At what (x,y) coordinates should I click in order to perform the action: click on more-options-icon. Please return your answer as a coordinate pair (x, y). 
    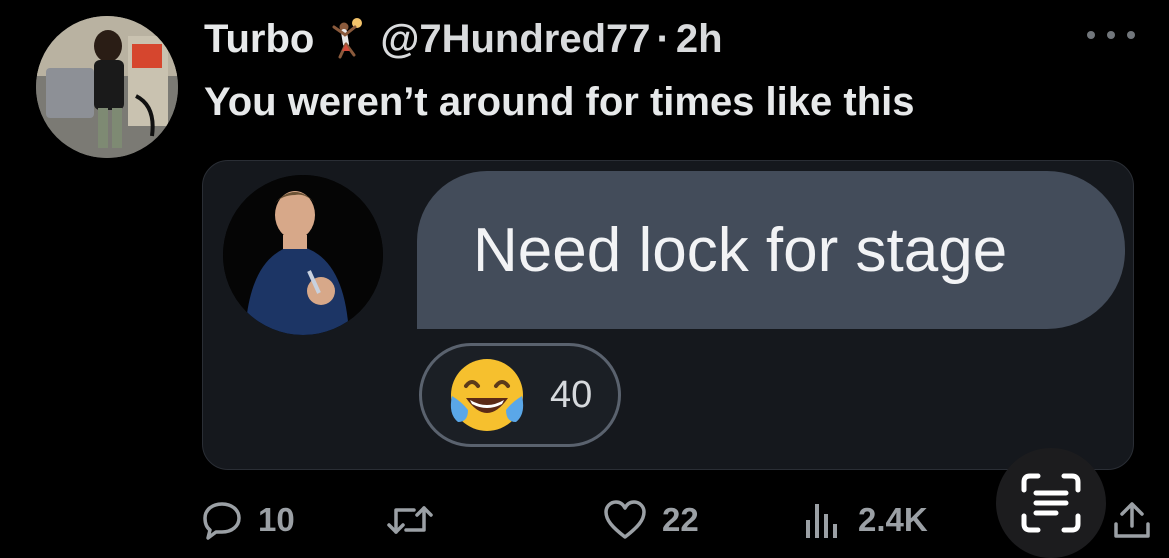
    Looking at the image, I should click on (1111, 35).